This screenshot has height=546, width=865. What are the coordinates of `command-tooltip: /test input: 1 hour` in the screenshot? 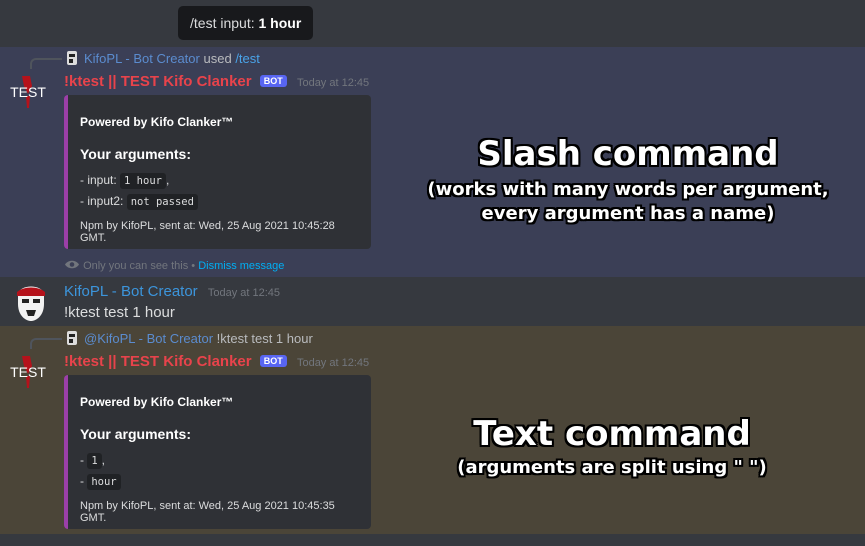 It's located at (246, 23).